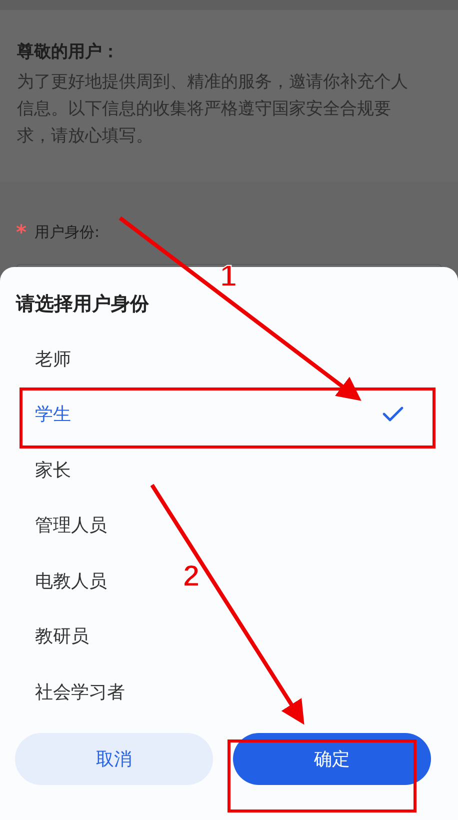 The image size is (458, 820). What do you see at coordinates (68, 52) in the screenshot?
I see `greeting-title: 尊敬的用户：` at bounding box center [68, 52].